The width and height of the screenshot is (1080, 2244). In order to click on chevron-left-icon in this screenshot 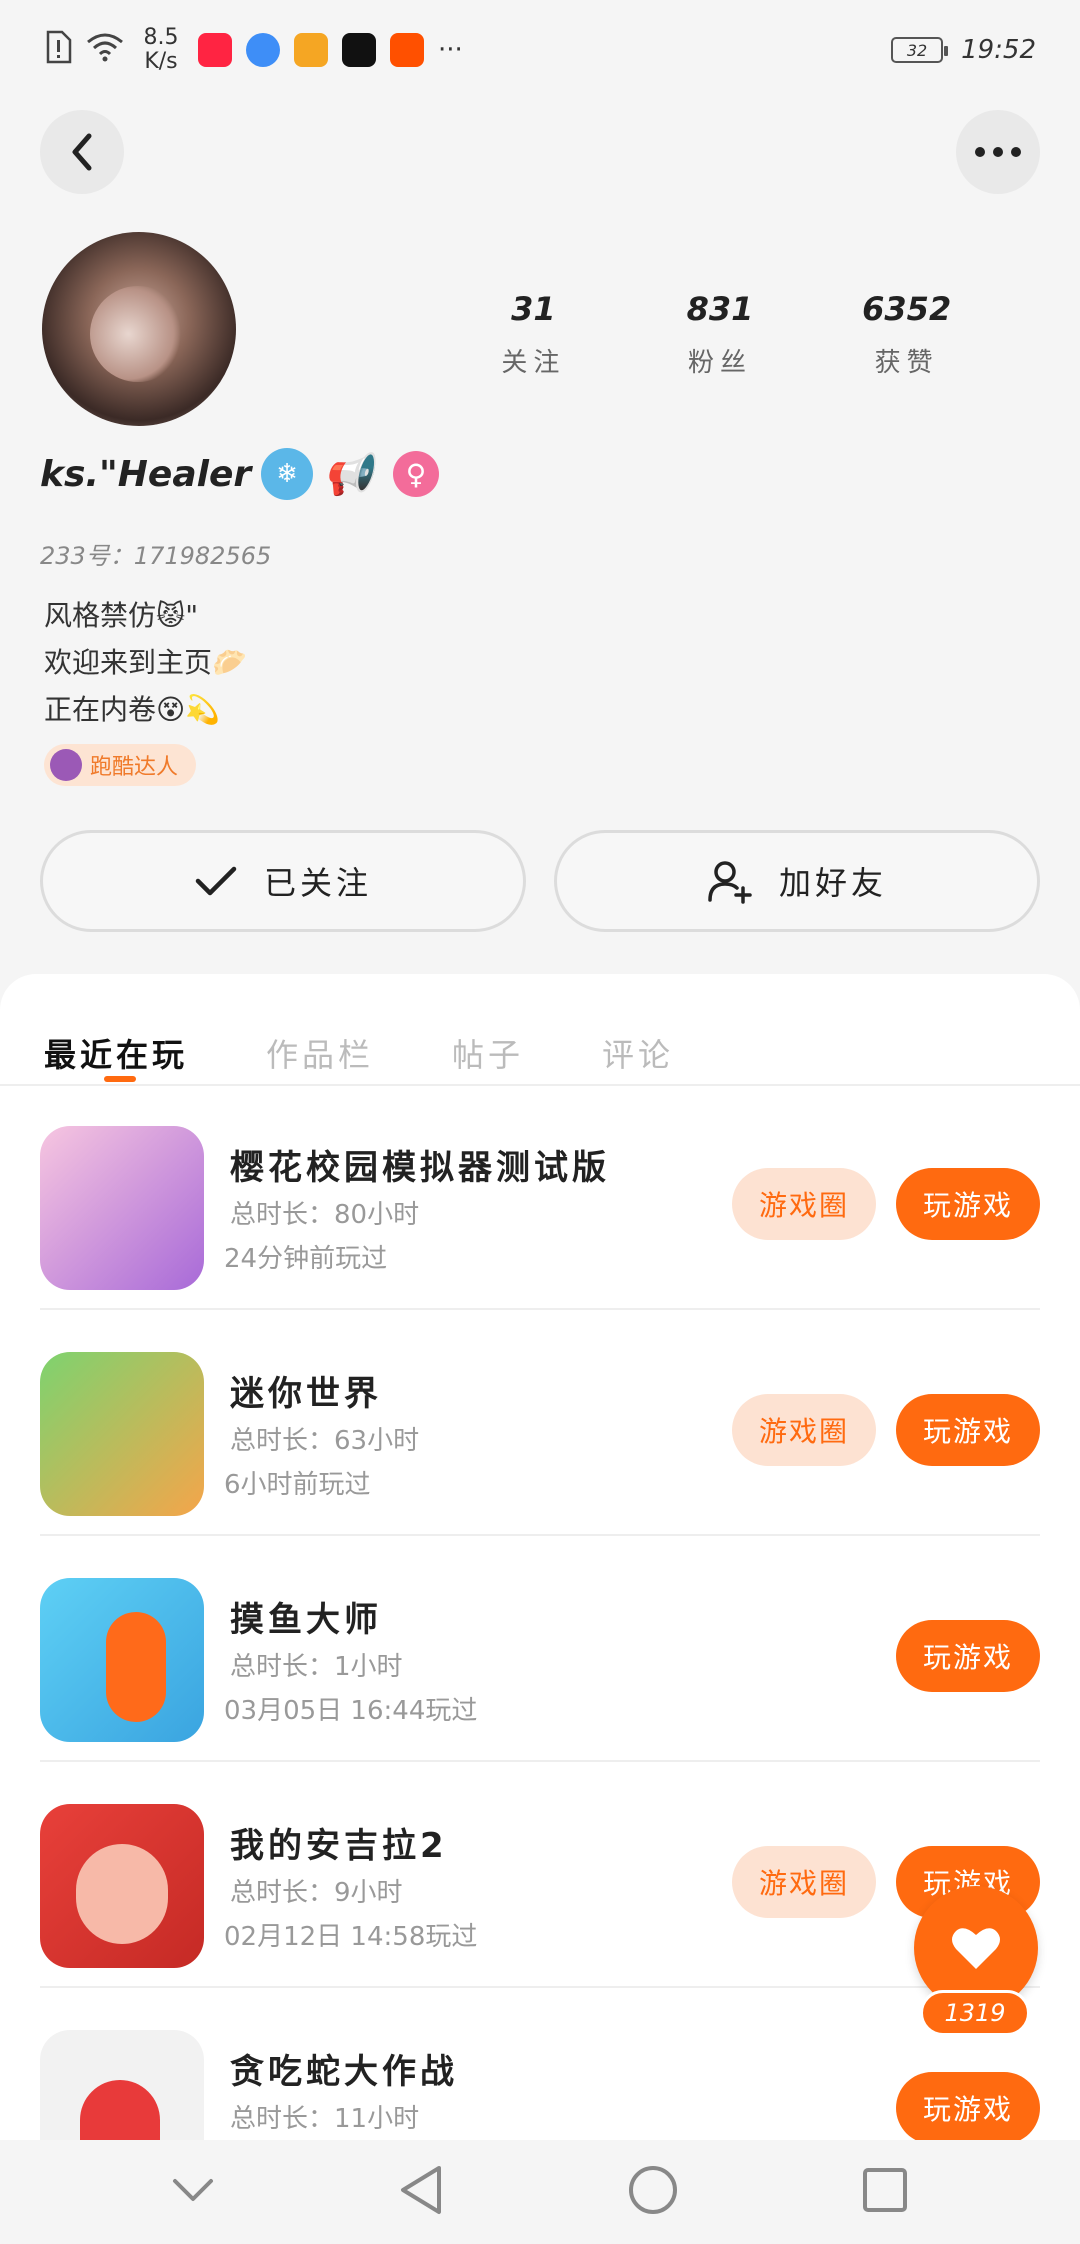, I will do `click(82, 152)`.